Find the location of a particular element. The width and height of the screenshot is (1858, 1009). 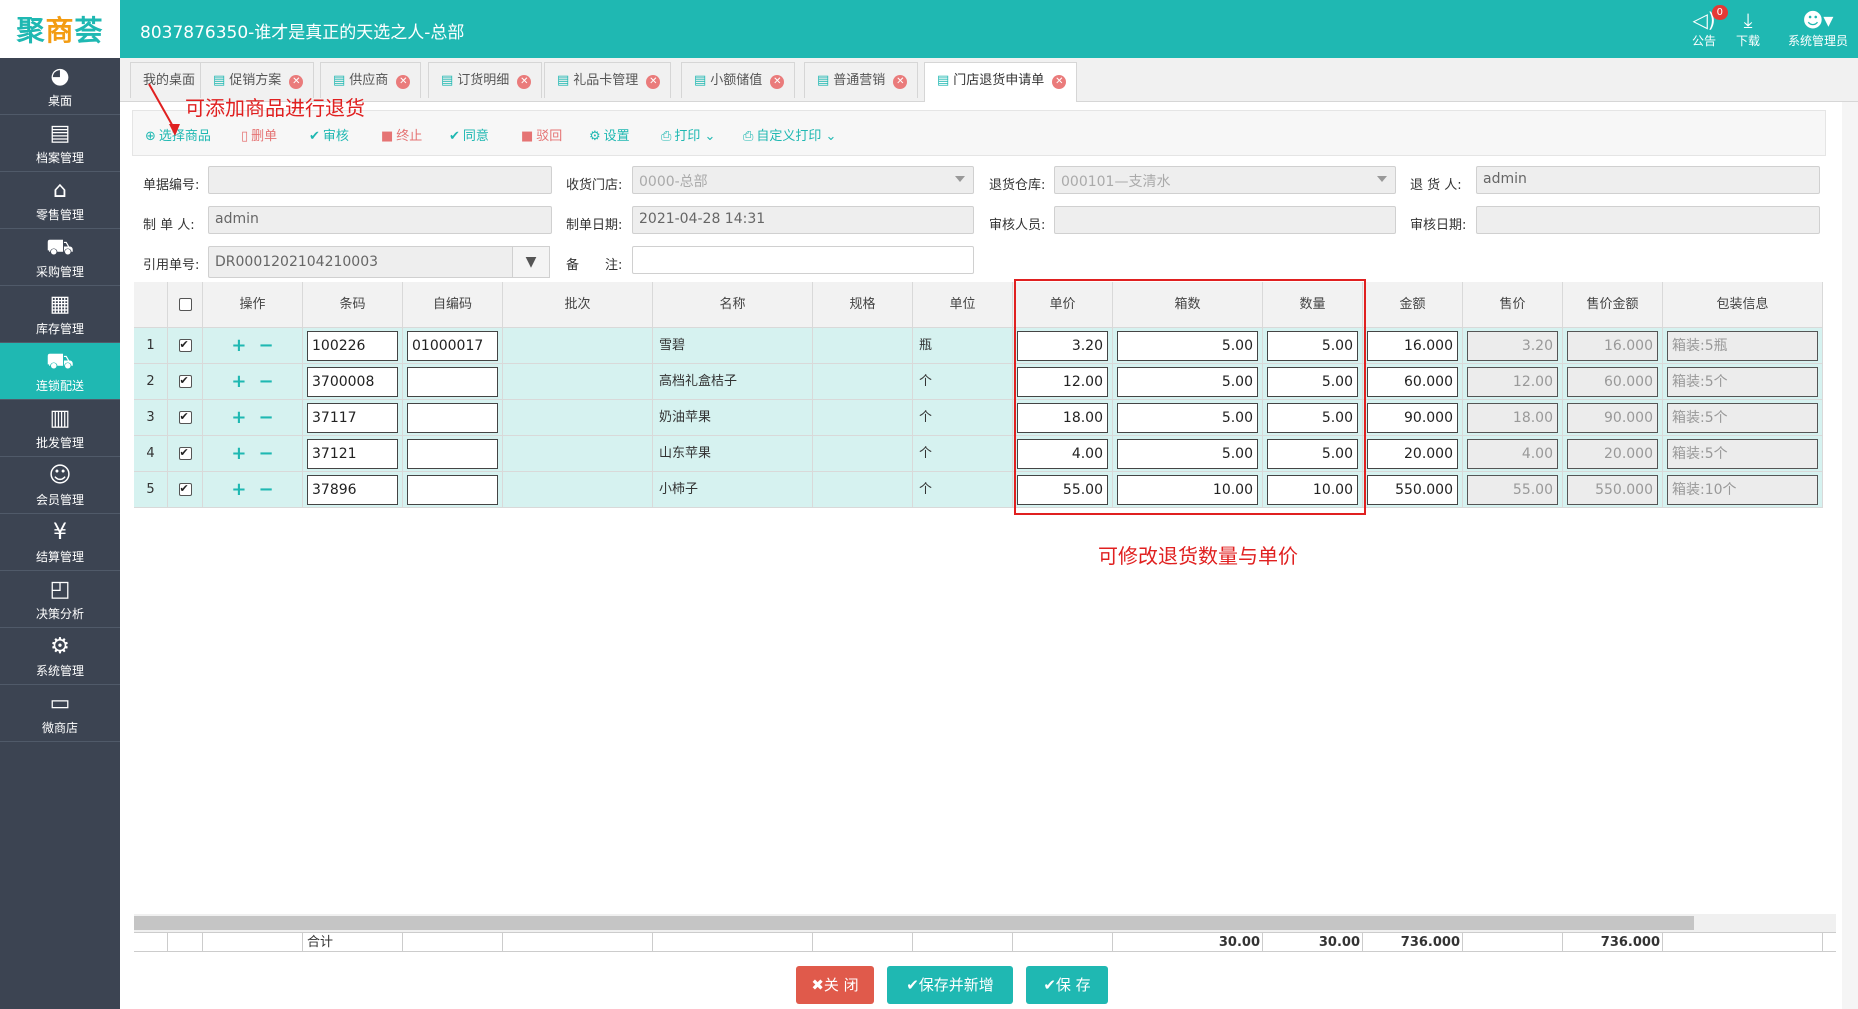

price-input: 3.20 is located at coordinates (1062, 346).